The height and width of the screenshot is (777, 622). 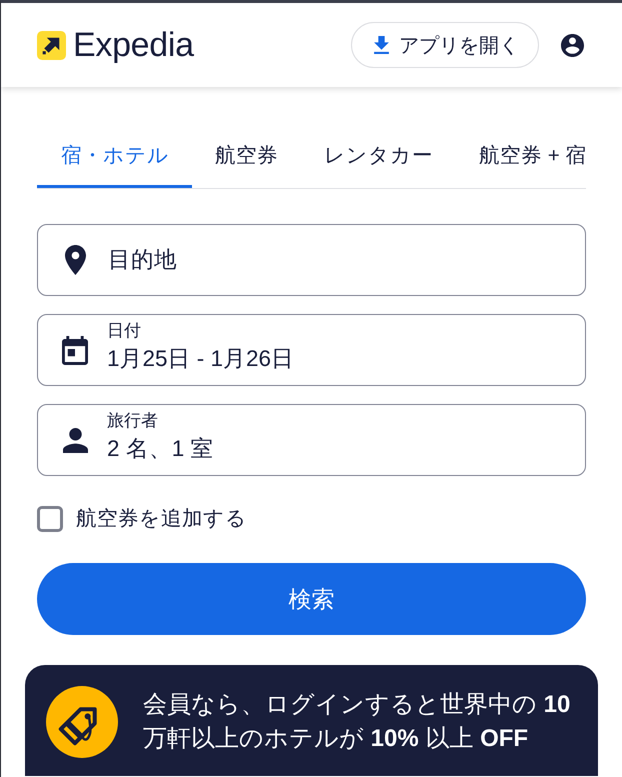 I want to click on tab: レンタカー, so click(x=378, y=159).